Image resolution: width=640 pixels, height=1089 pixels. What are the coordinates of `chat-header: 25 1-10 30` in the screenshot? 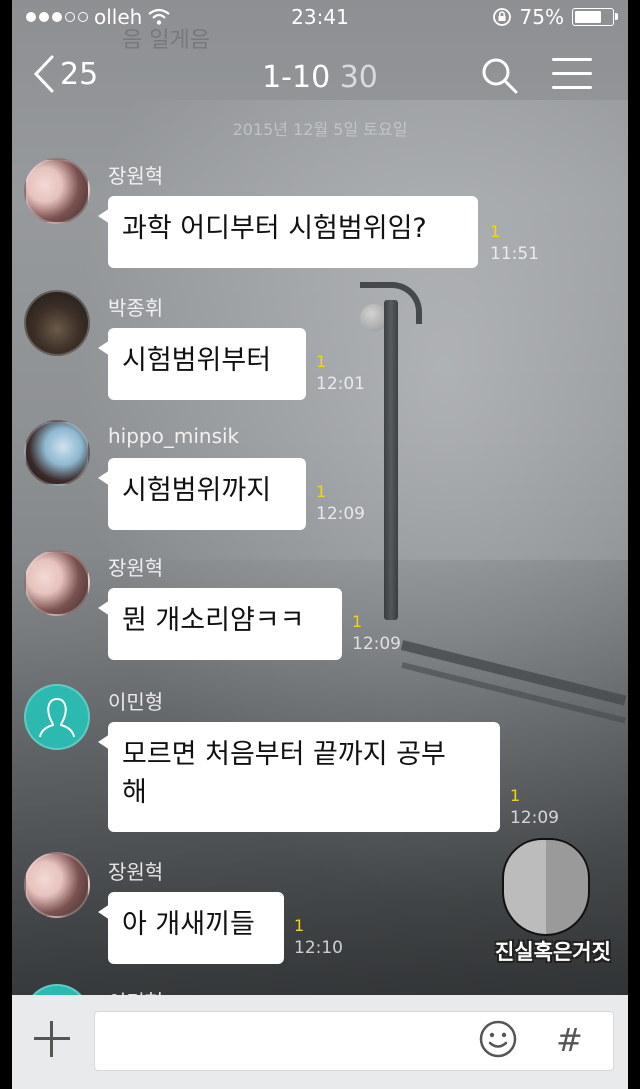 It's located at (320, 78).